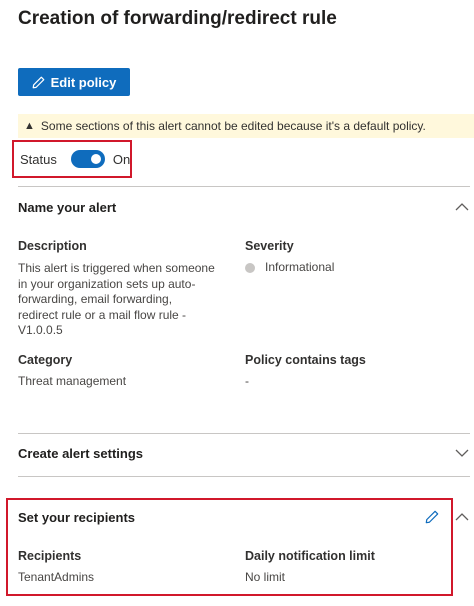 This screenshot has width=474, height=606. Describe the element at coordinates (45, 360) in the screenshot. I see `category-label: Category` at that location.